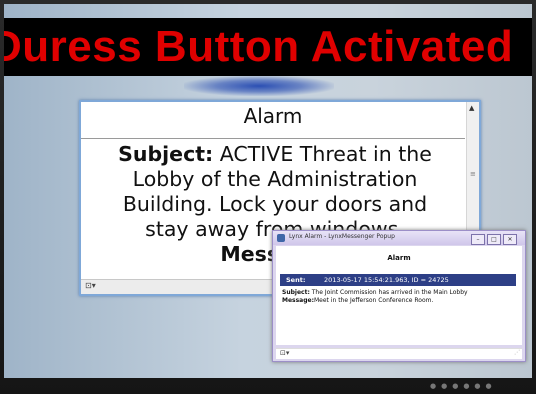 This screenshot has width=536, height=394. I want to click on subject-text-3: Building. Lock your doors and, so click(275, 204).